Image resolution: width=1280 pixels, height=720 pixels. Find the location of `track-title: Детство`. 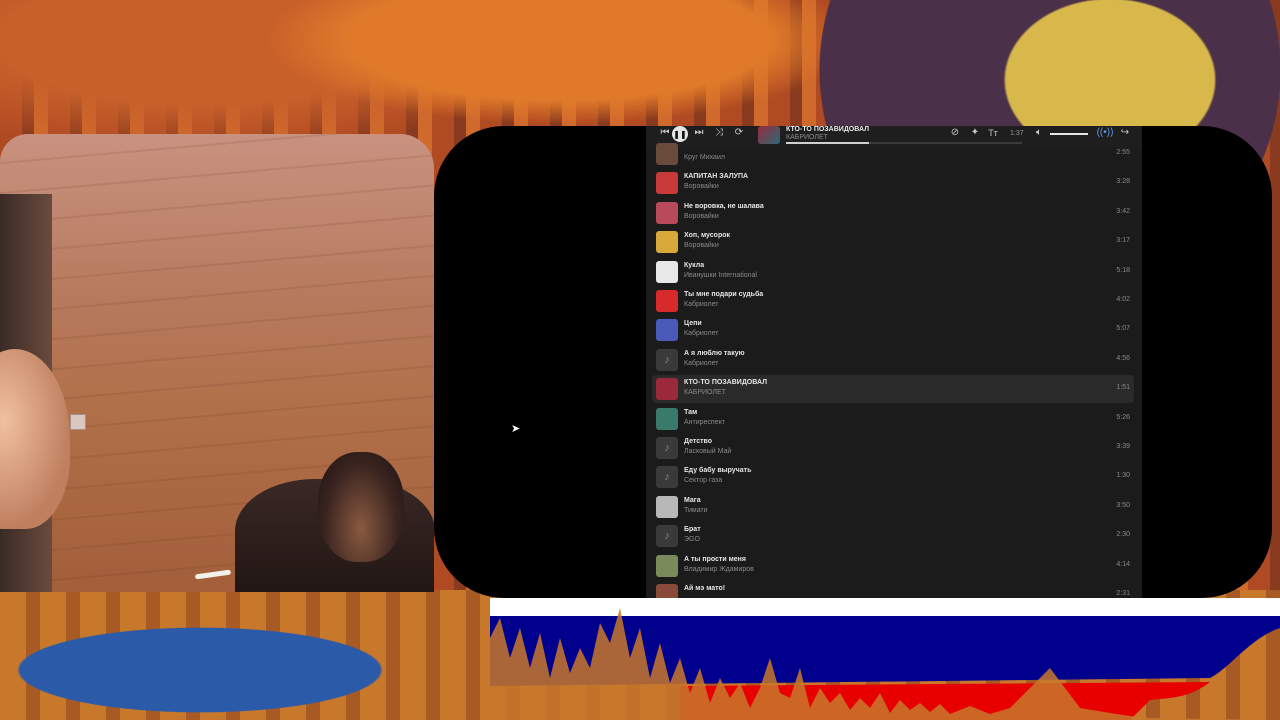

track-title: Детство is located at coordinates (698, 441).